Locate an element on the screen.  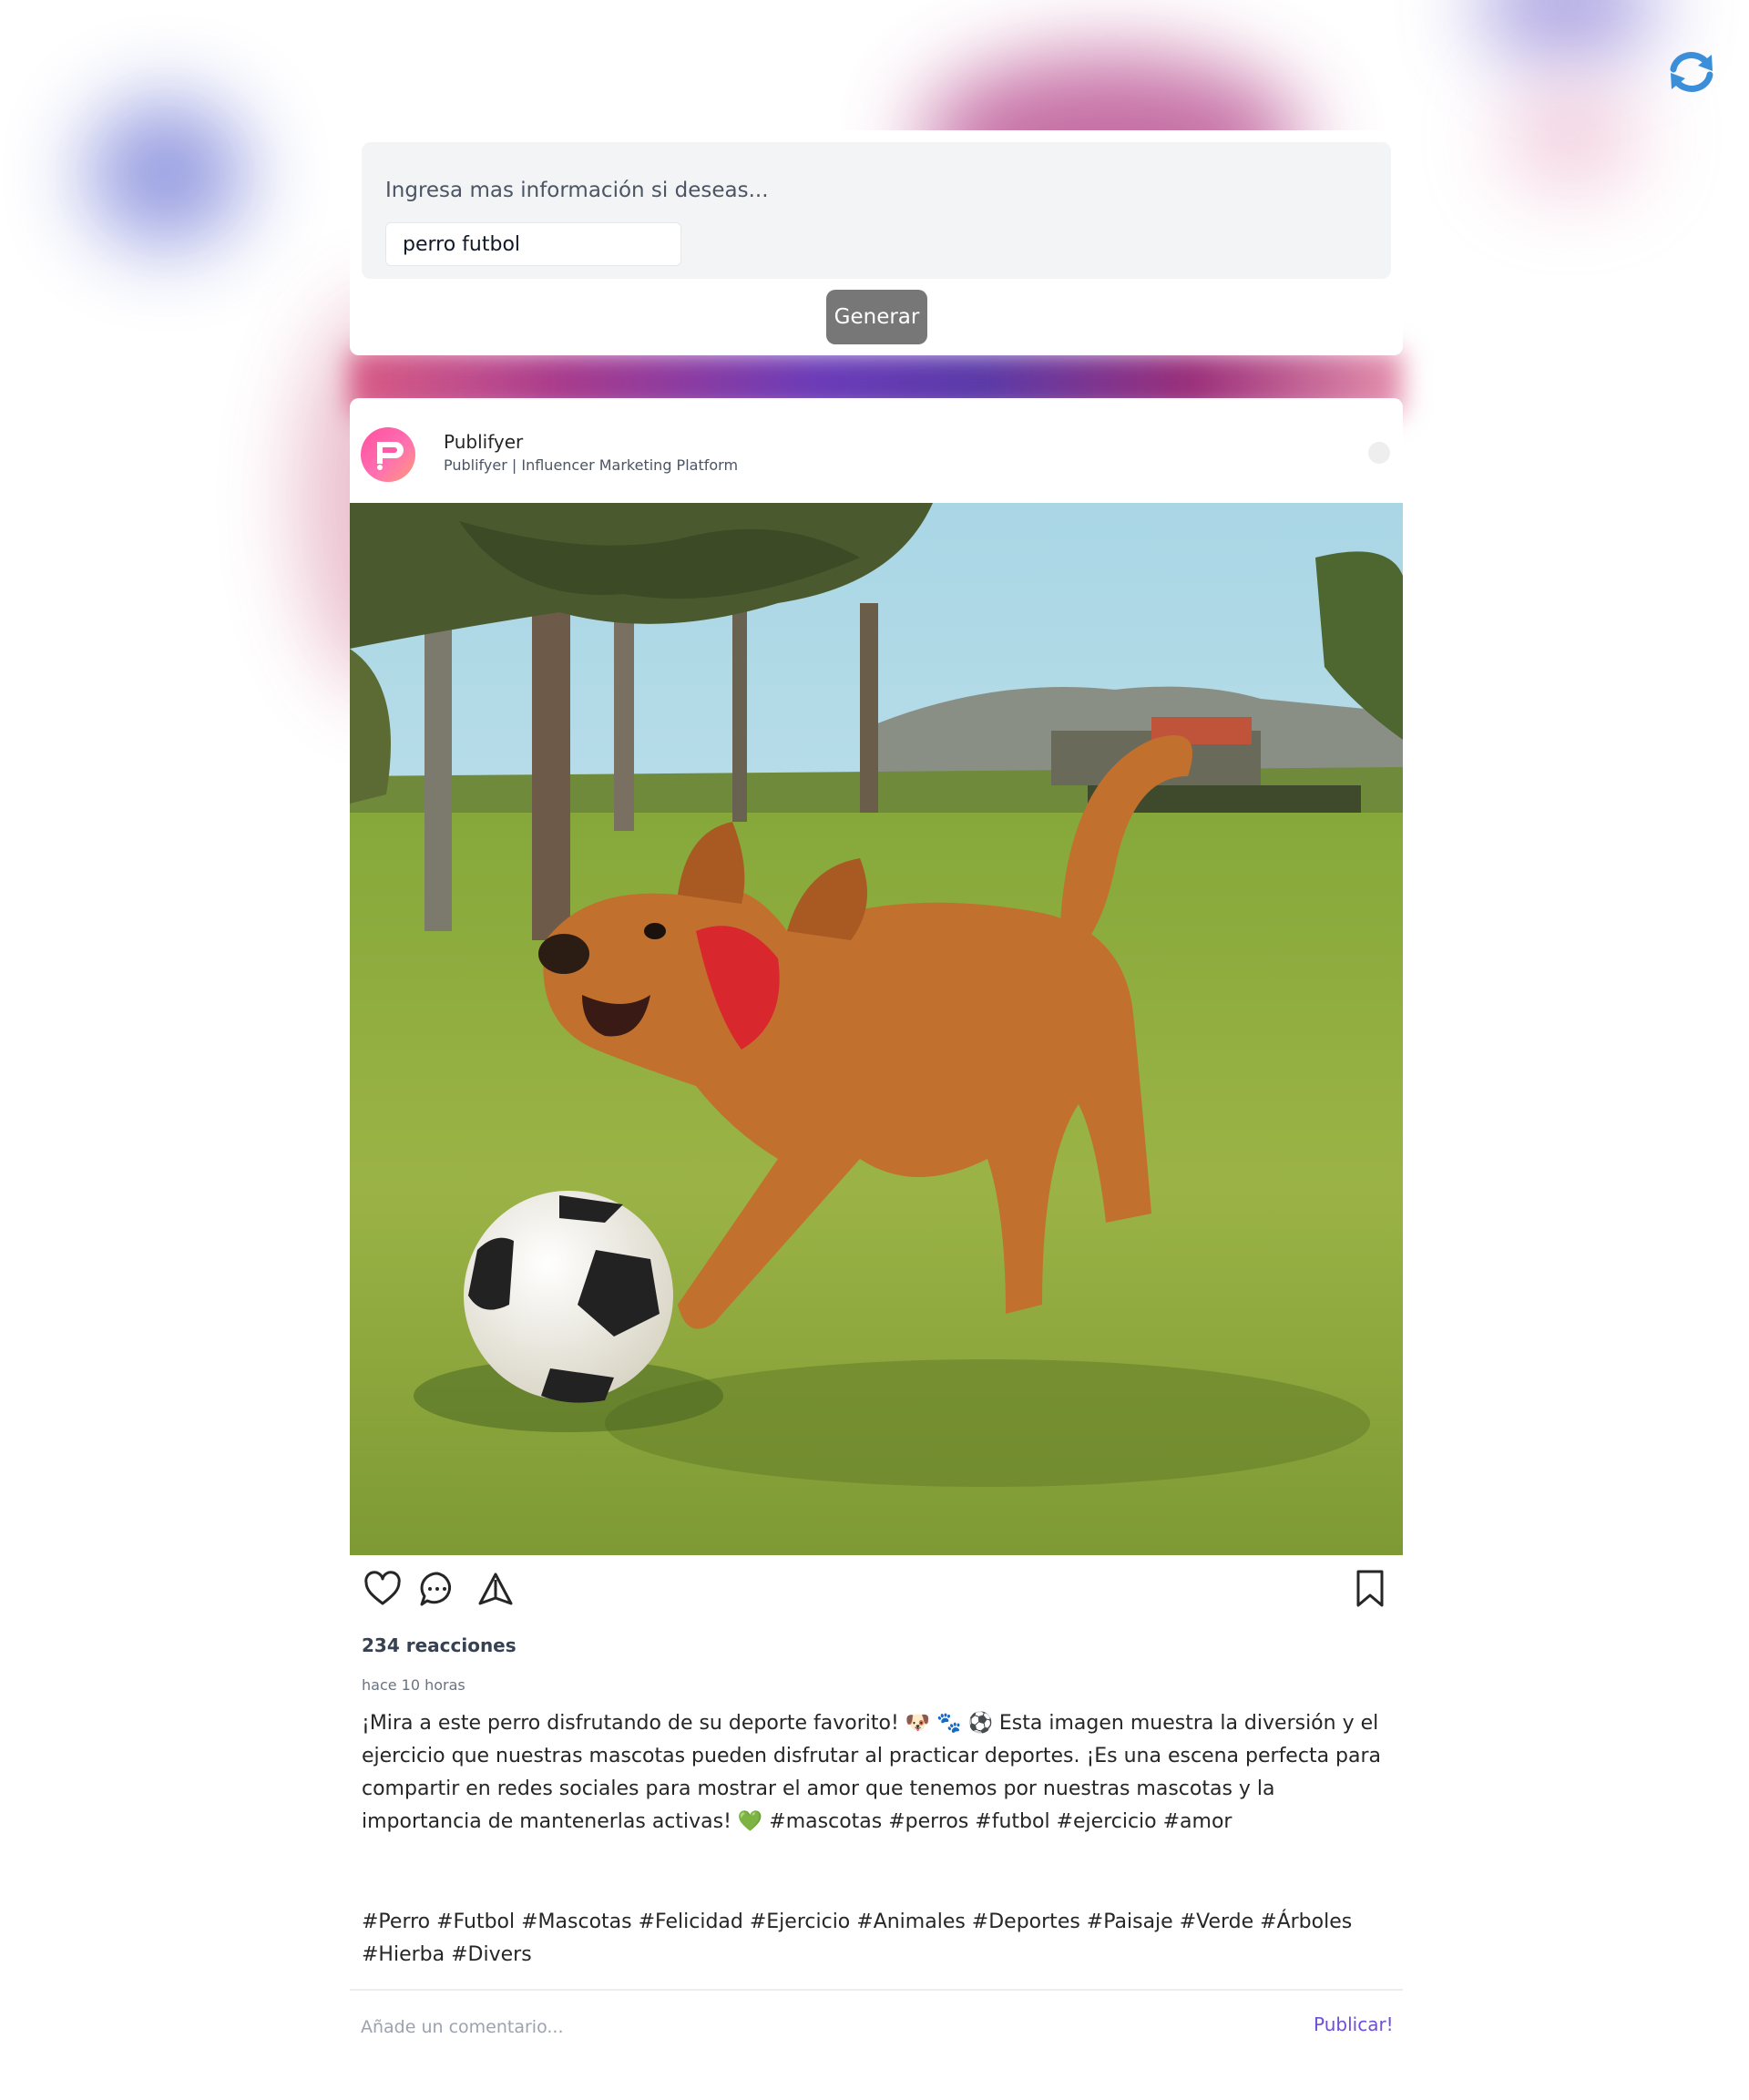
heart-icon is located at coordinates (383, 1589).